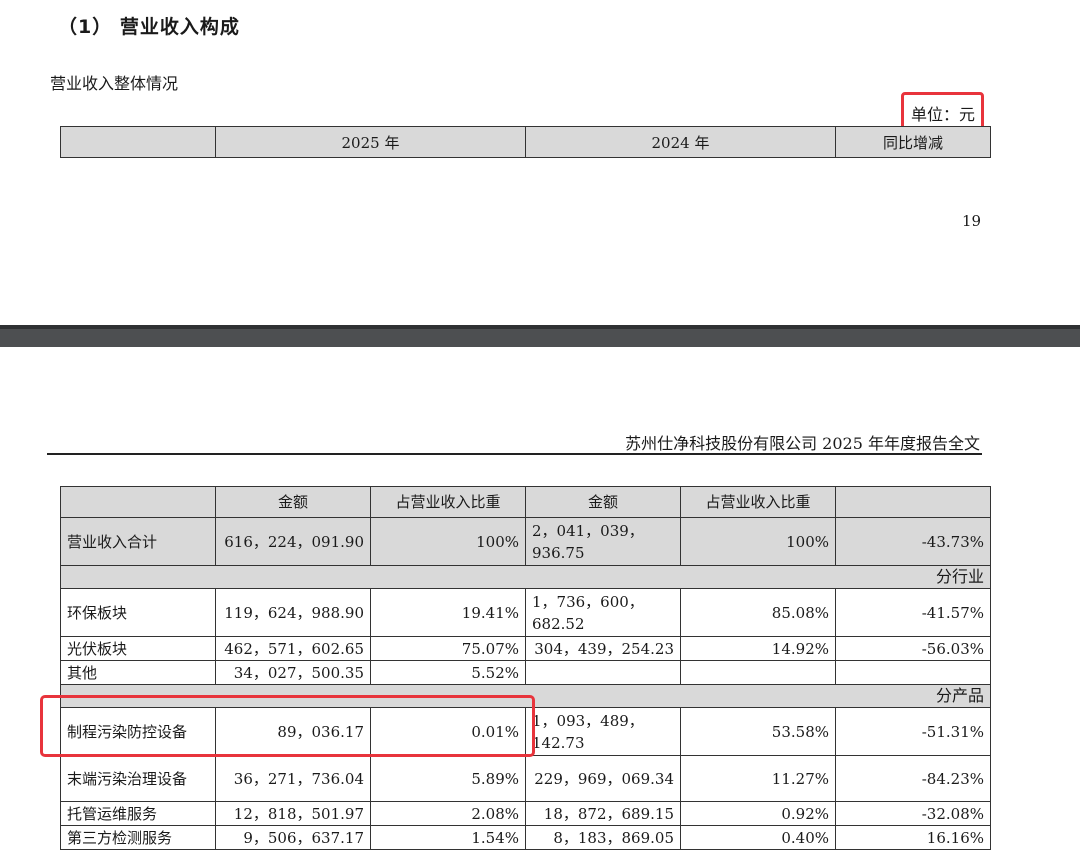  What do you see at coordinates (293, 672) in the screenshot?
I see `cell-amount-2025: 34，027，500.35` at bounding box center [293, 672].